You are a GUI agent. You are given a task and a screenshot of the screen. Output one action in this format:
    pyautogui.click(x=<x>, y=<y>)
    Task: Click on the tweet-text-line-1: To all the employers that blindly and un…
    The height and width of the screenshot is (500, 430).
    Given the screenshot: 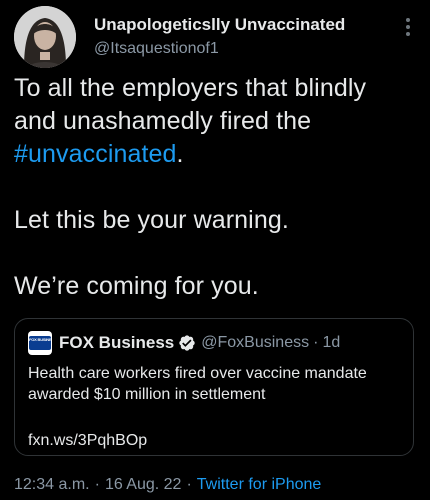 What is the action you would take?
    pyautogui.click(x=190, y=104)
    